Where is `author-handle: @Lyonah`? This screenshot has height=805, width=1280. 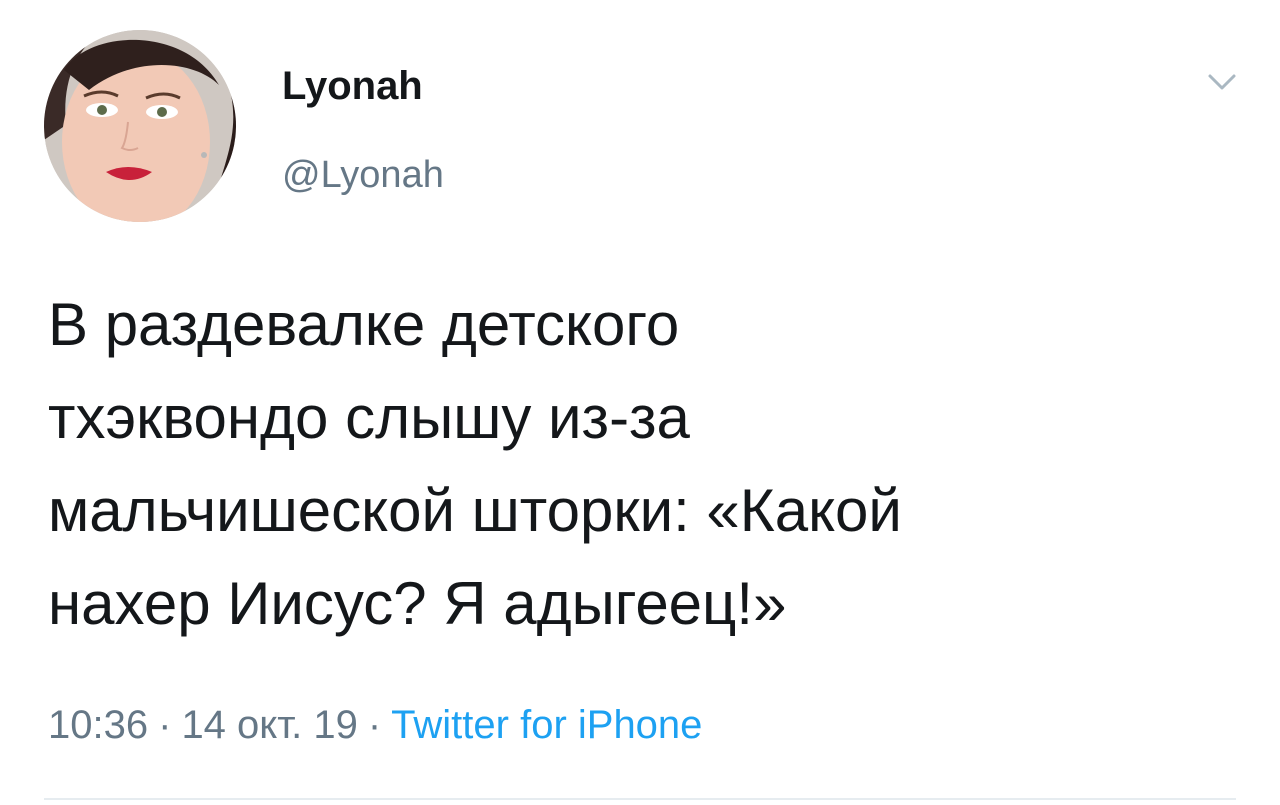
author-handle: @Lyonah is located at coordinates (363, 175).